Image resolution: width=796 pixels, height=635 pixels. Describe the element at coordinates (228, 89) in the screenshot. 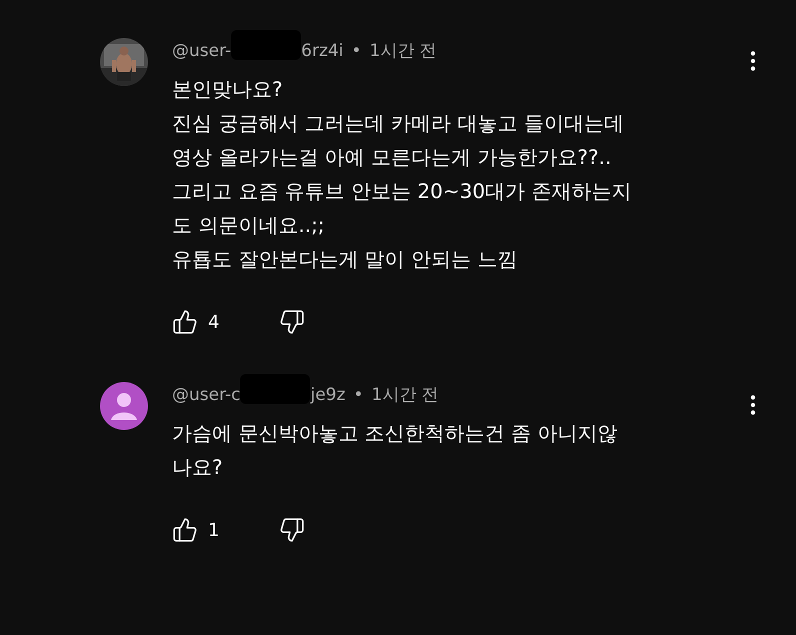

I see `comment-text: 본인맞나요?` at that location.